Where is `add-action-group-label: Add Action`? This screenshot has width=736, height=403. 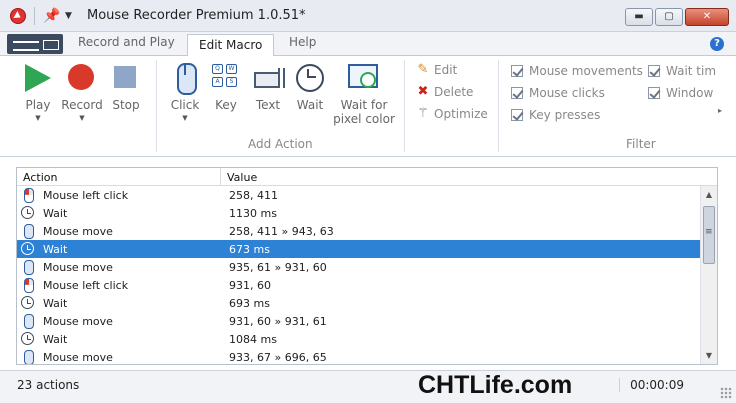 add-action-group-label: Add Action is located at coordinates (280, 144).